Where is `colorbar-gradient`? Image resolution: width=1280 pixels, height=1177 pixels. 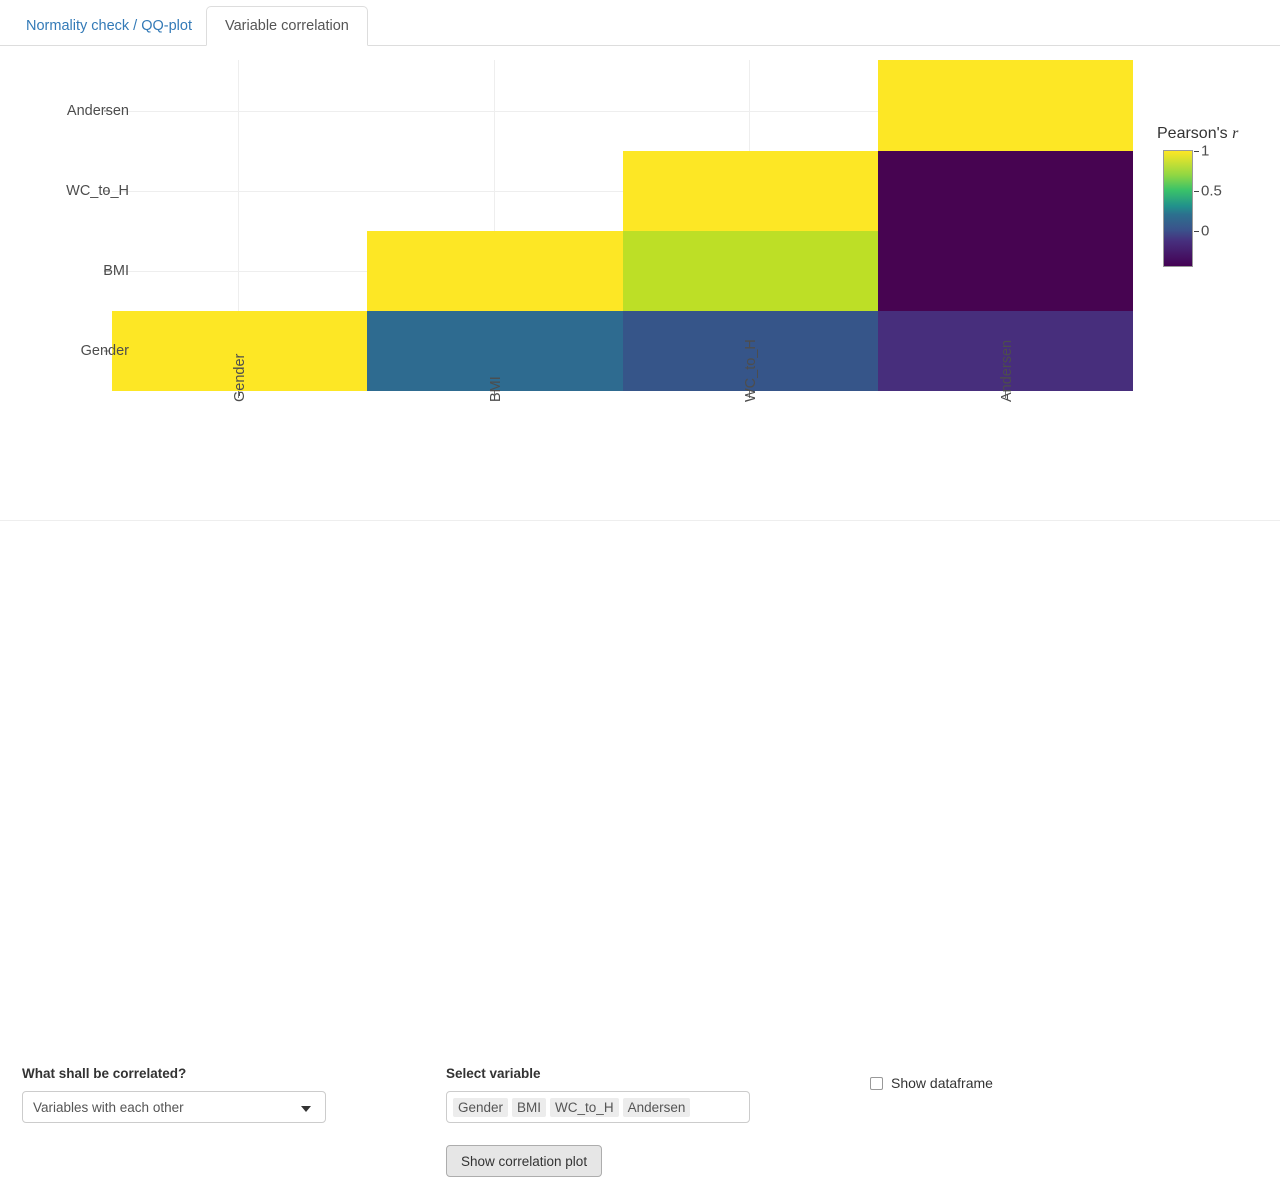 colorbar-gradient is located at coordinates (1178, 208).